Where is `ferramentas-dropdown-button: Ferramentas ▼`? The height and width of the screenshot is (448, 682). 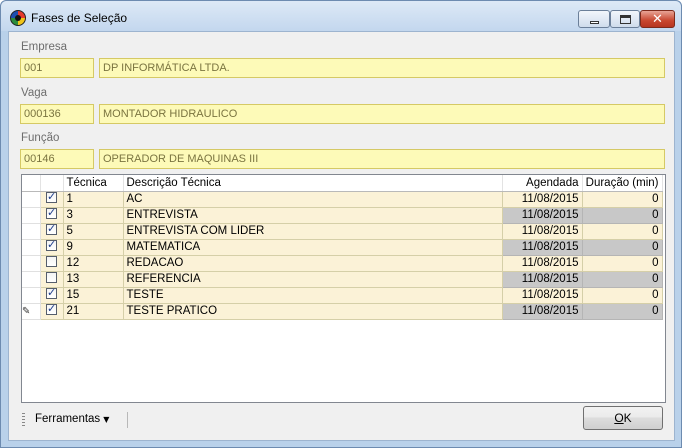 ferramentas-dropdown-button: Ferramentas ▼ is located at coordinates (72, 419).